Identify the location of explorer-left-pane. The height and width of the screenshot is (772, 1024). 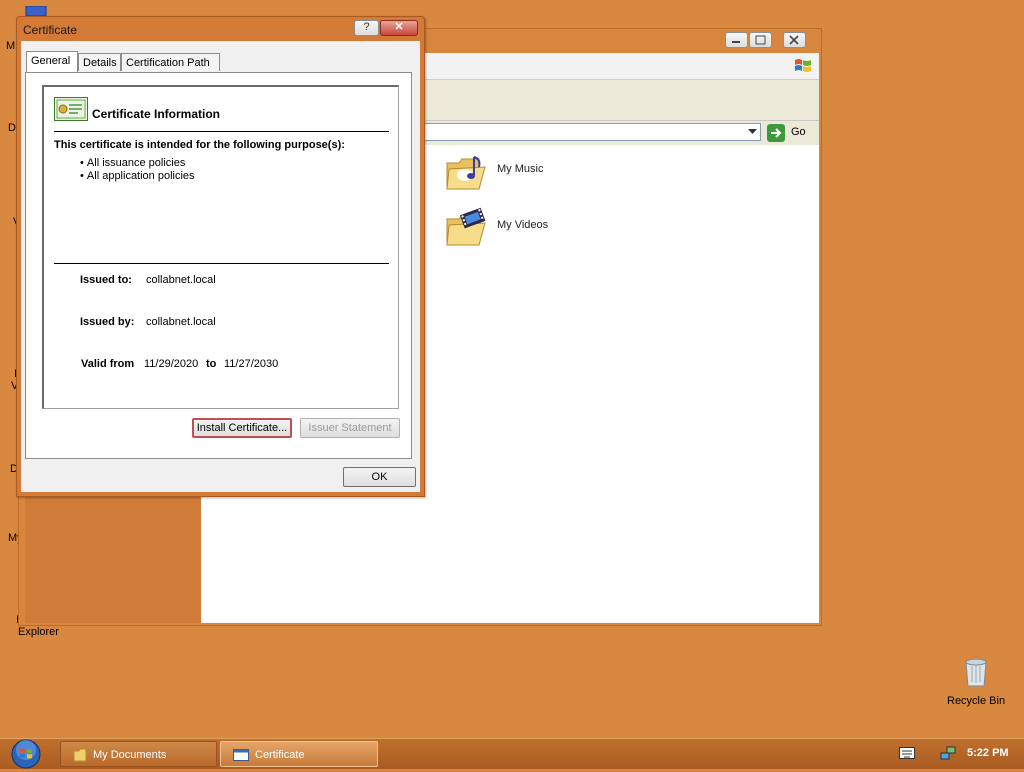
(113, 560).